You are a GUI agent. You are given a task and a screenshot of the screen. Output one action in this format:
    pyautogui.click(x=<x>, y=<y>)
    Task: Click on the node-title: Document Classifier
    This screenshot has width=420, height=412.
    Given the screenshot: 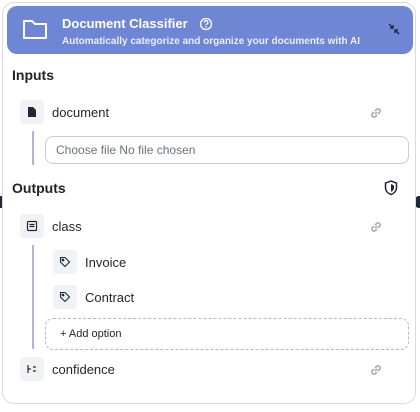 What is the action you would take?
    pyautogui.click(x=125, y=23)
    